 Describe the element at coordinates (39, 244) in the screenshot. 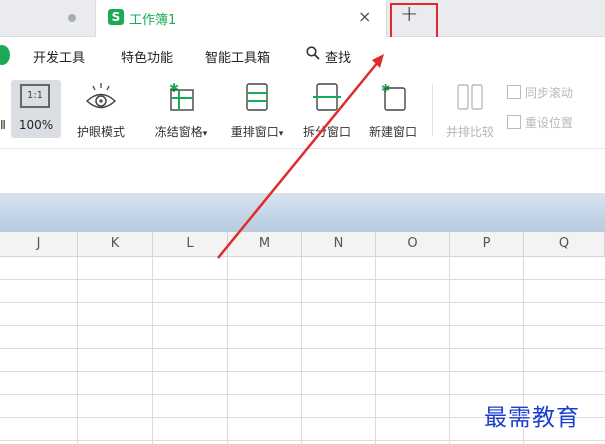

I see `column-header-j: J` at that location.